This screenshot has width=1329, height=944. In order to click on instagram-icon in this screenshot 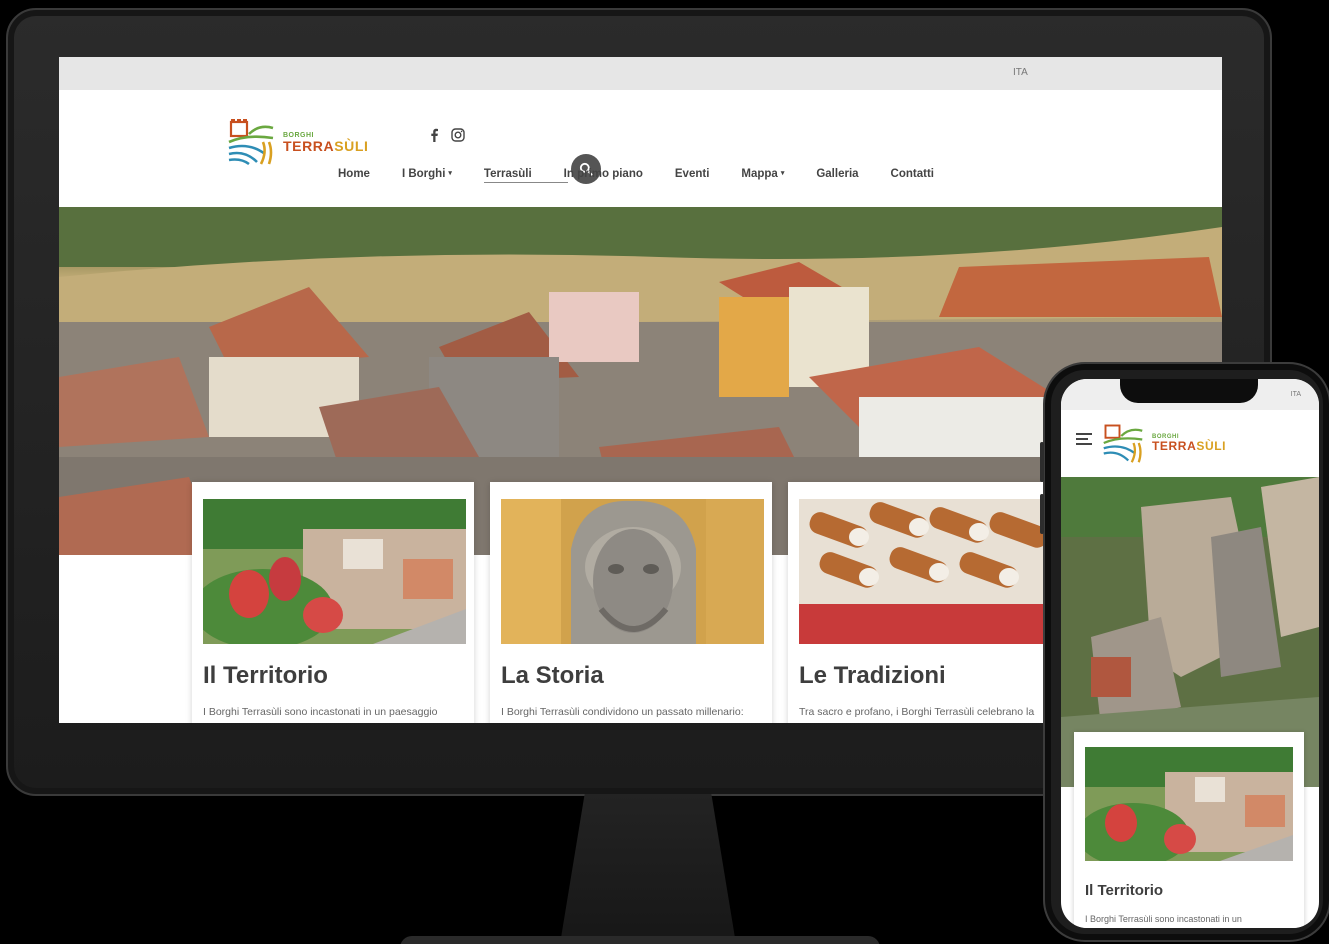, I will do `click(458, 135)`.